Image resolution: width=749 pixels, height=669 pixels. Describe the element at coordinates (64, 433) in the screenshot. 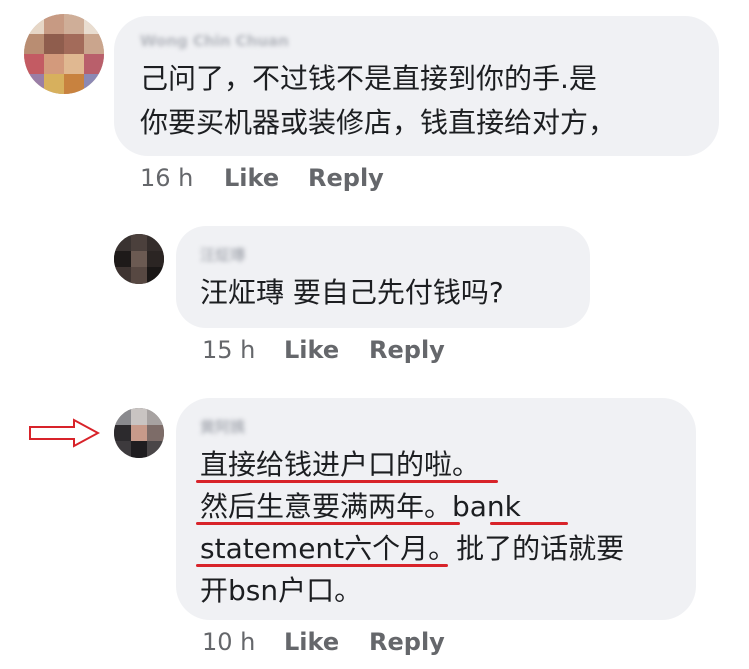

I see `red-outline-arrow-icon` at that location.